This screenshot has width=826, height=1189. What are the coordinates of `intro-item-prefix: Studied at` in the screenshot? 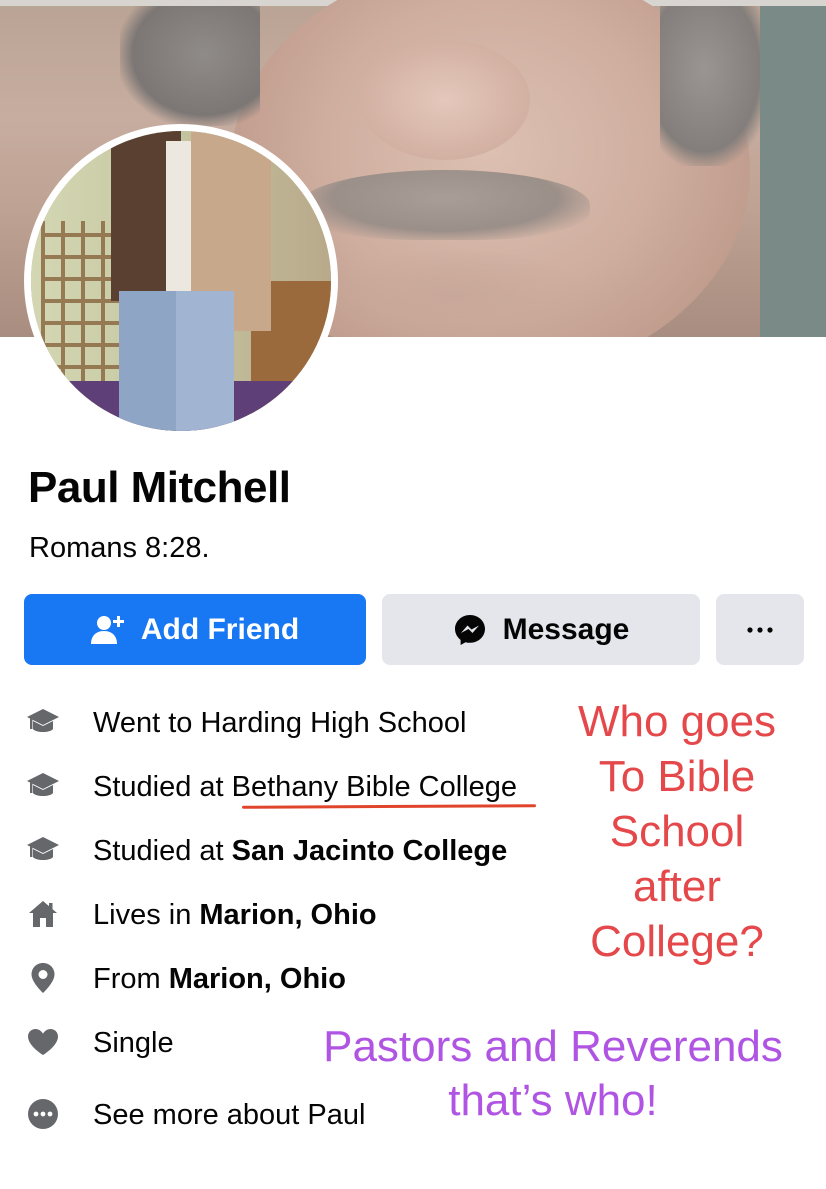 It's located at (162, 851).